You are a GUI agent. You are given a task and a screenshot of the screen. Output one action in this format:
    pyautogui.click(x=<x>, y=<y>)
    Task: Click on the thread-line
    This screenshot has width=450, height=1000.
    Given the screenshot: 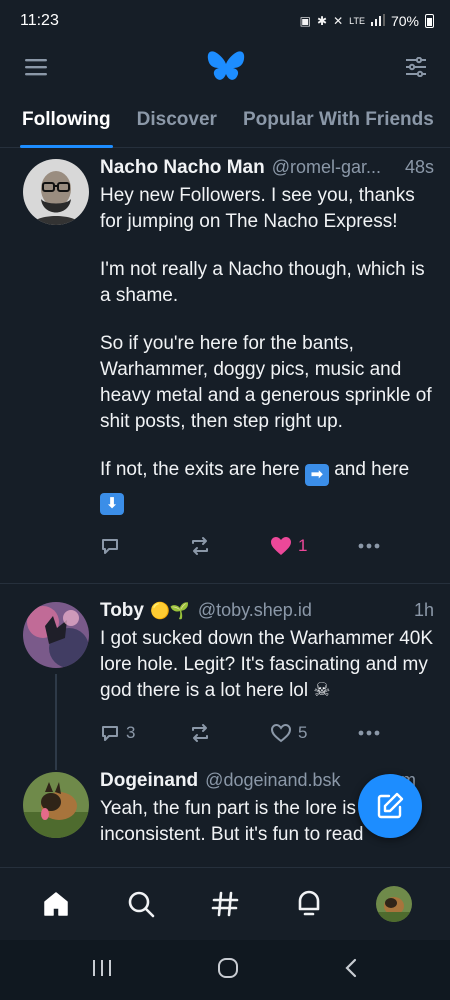 What is the action you would take?
    pyautogui.click(x=56, y=722)
    